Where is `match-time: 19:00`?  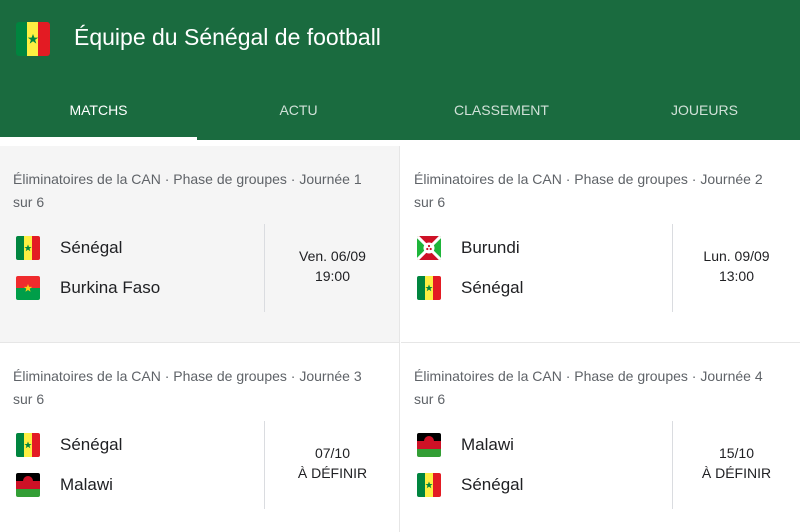 match-time: 19:00 is located at coordinates (332, 276).